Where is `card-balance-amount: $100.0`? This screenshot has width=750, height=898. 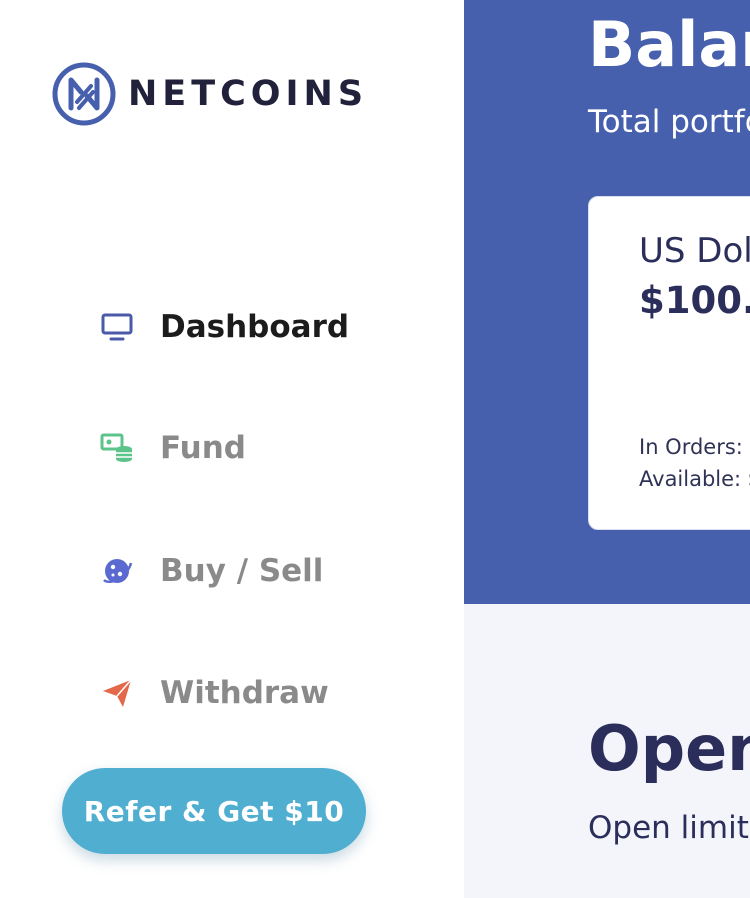
card-balance-amount: $100.0 is located at coordinates (694, 300).